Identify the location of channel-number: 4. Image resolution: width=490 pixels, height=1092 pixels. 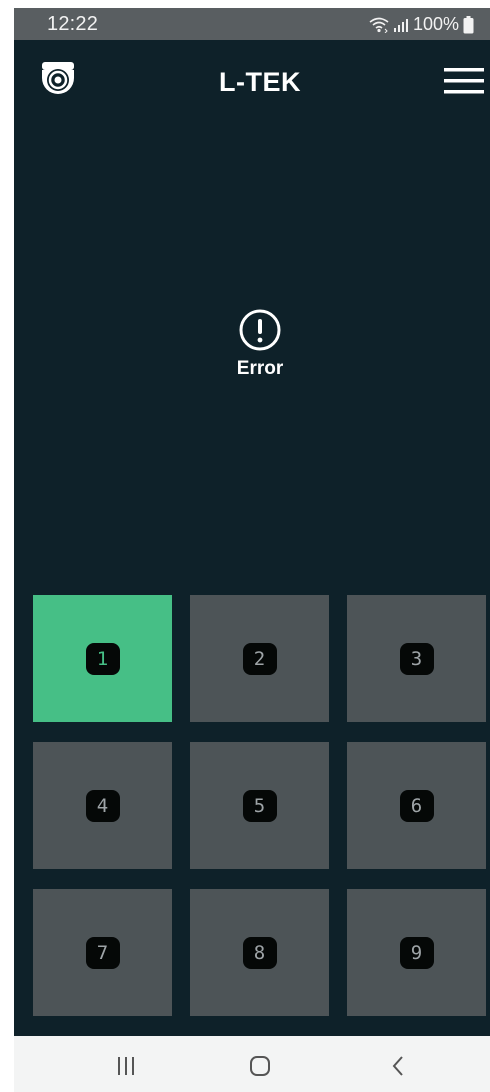
(102, 805).